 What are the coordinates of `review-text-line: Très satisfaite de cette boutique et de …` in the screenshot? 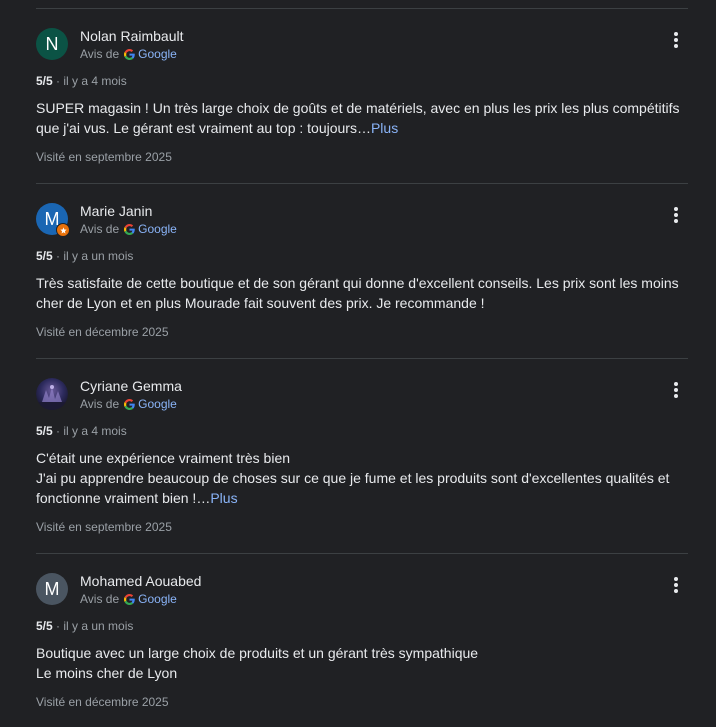 It's located at (357, 283).